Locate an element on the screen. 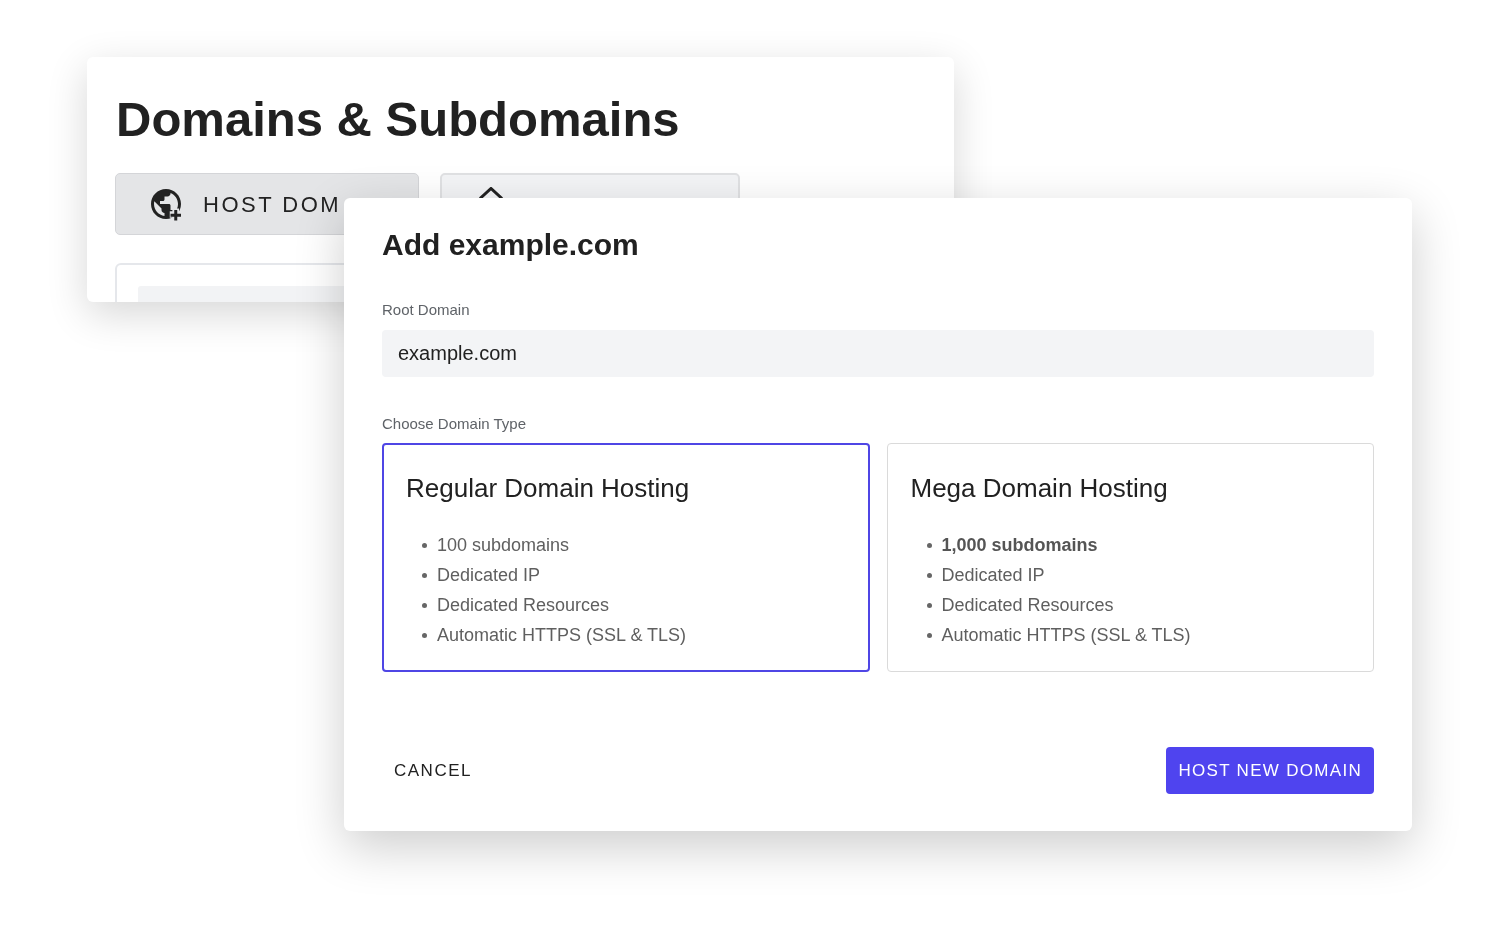 Image resolution: width=1500 pixels, height=950 pixels. hosting-option-card: Regular Domain Hosting 100 subdomains Dedicated IP Dedicated Resources Automatic HTTPS (SSL & TLS) is located at coordinates (626, 557).